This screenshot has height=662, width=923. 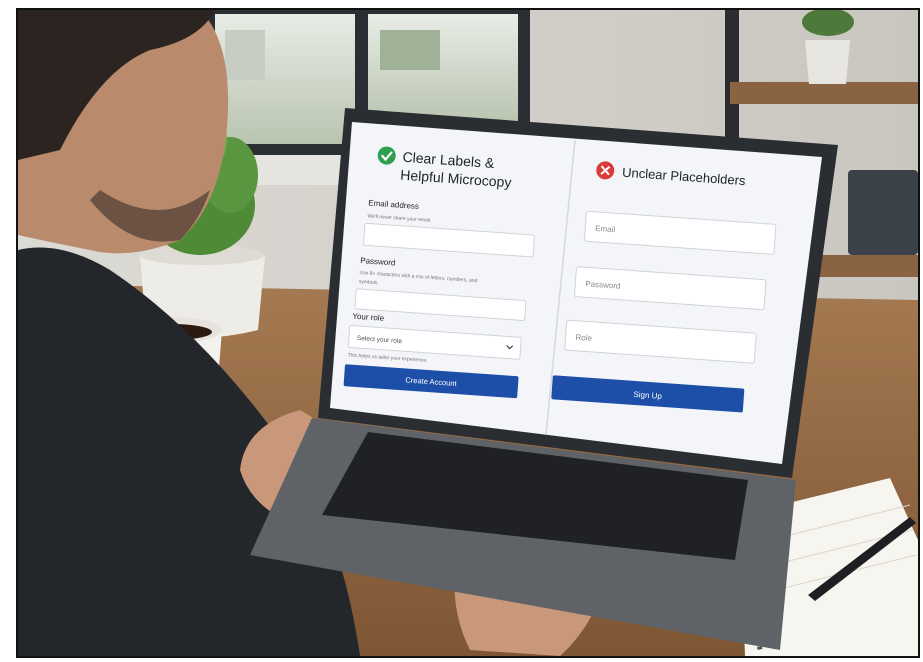 I want to click on email-placeholder: Email, so click(x=605, y=229).